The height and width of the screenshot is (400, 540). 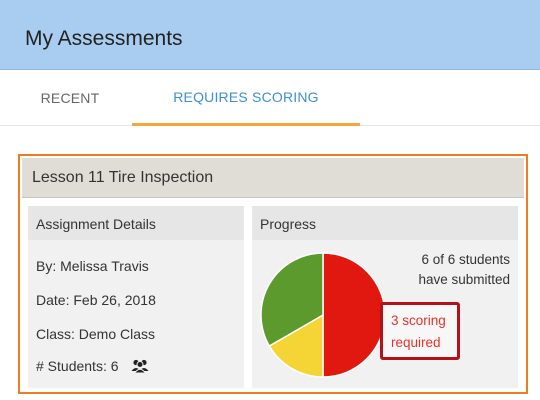 I want to click on scoring-required-link: 3 scoring required, so click(x=420, y=331).